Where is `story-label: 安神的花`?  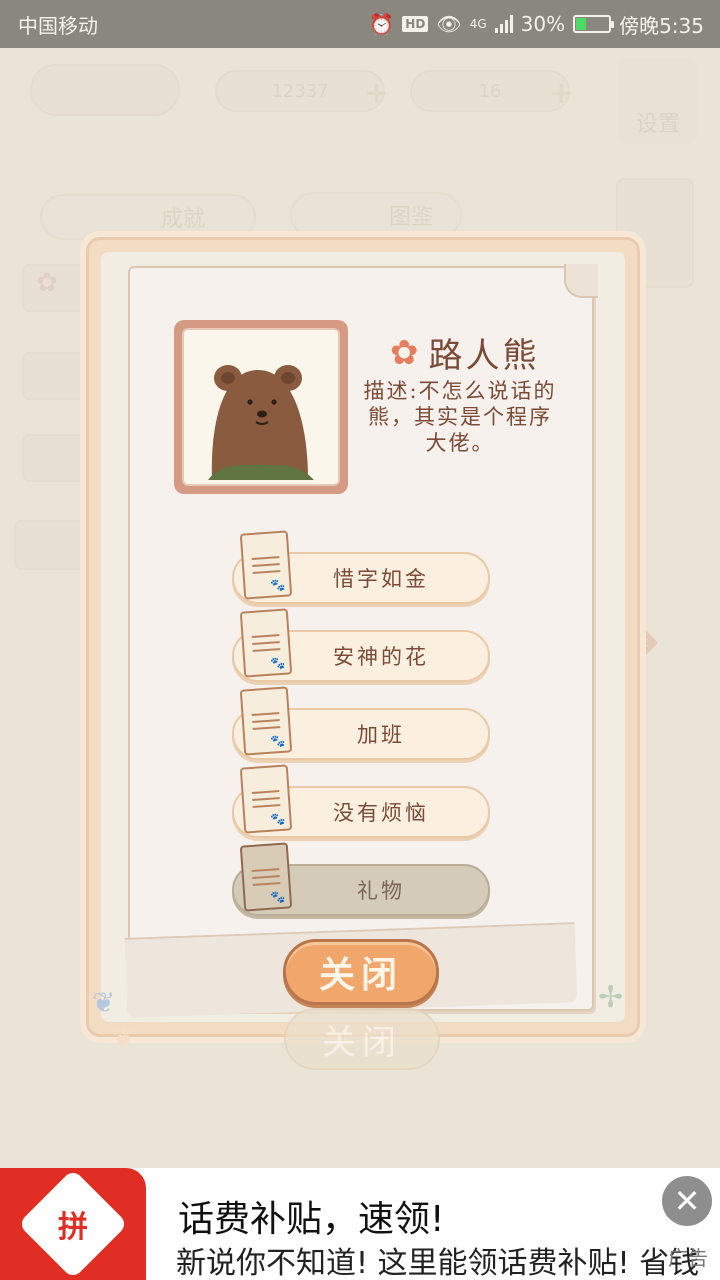
story-label: 安神的花 is located at coordinates (381, 657).